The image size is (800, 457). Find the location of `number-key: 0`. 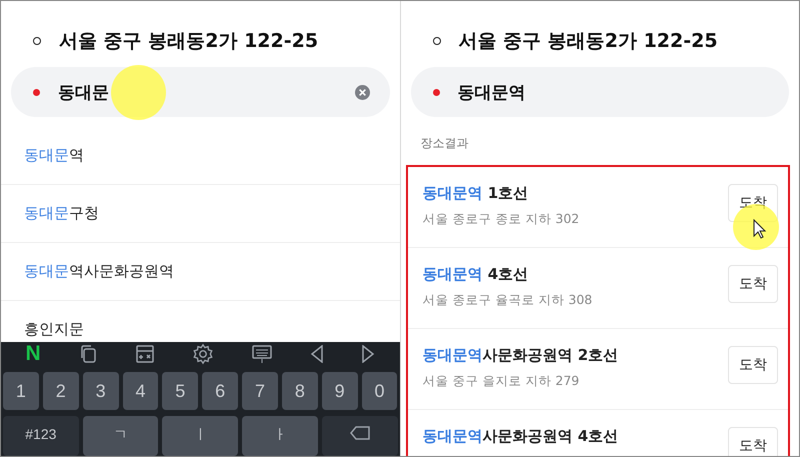

number-key: 0 is located at coordinates (380, 391).